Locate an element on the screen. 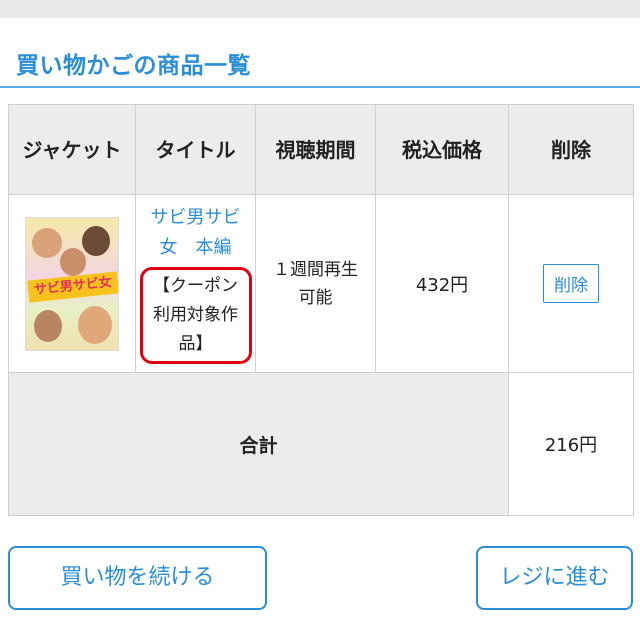 The height and width of the screenshot is (635, 640). header-delete: 削除 is located at coordinates (571, 149).